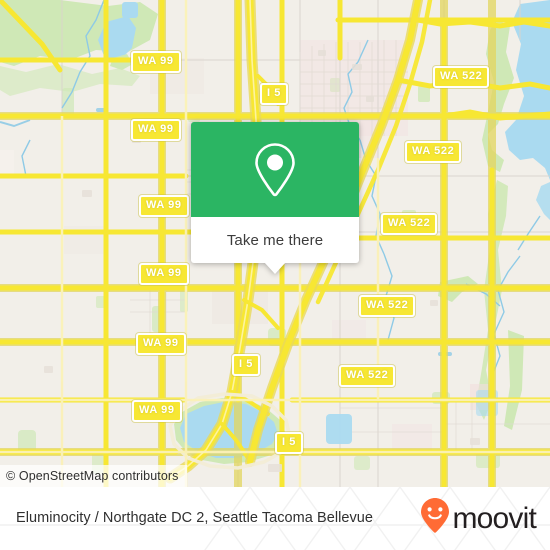 The height and width of the screenshot is (550, 550). I want to click on road-shield-wa99-4: WA 99, so click(164, 274).